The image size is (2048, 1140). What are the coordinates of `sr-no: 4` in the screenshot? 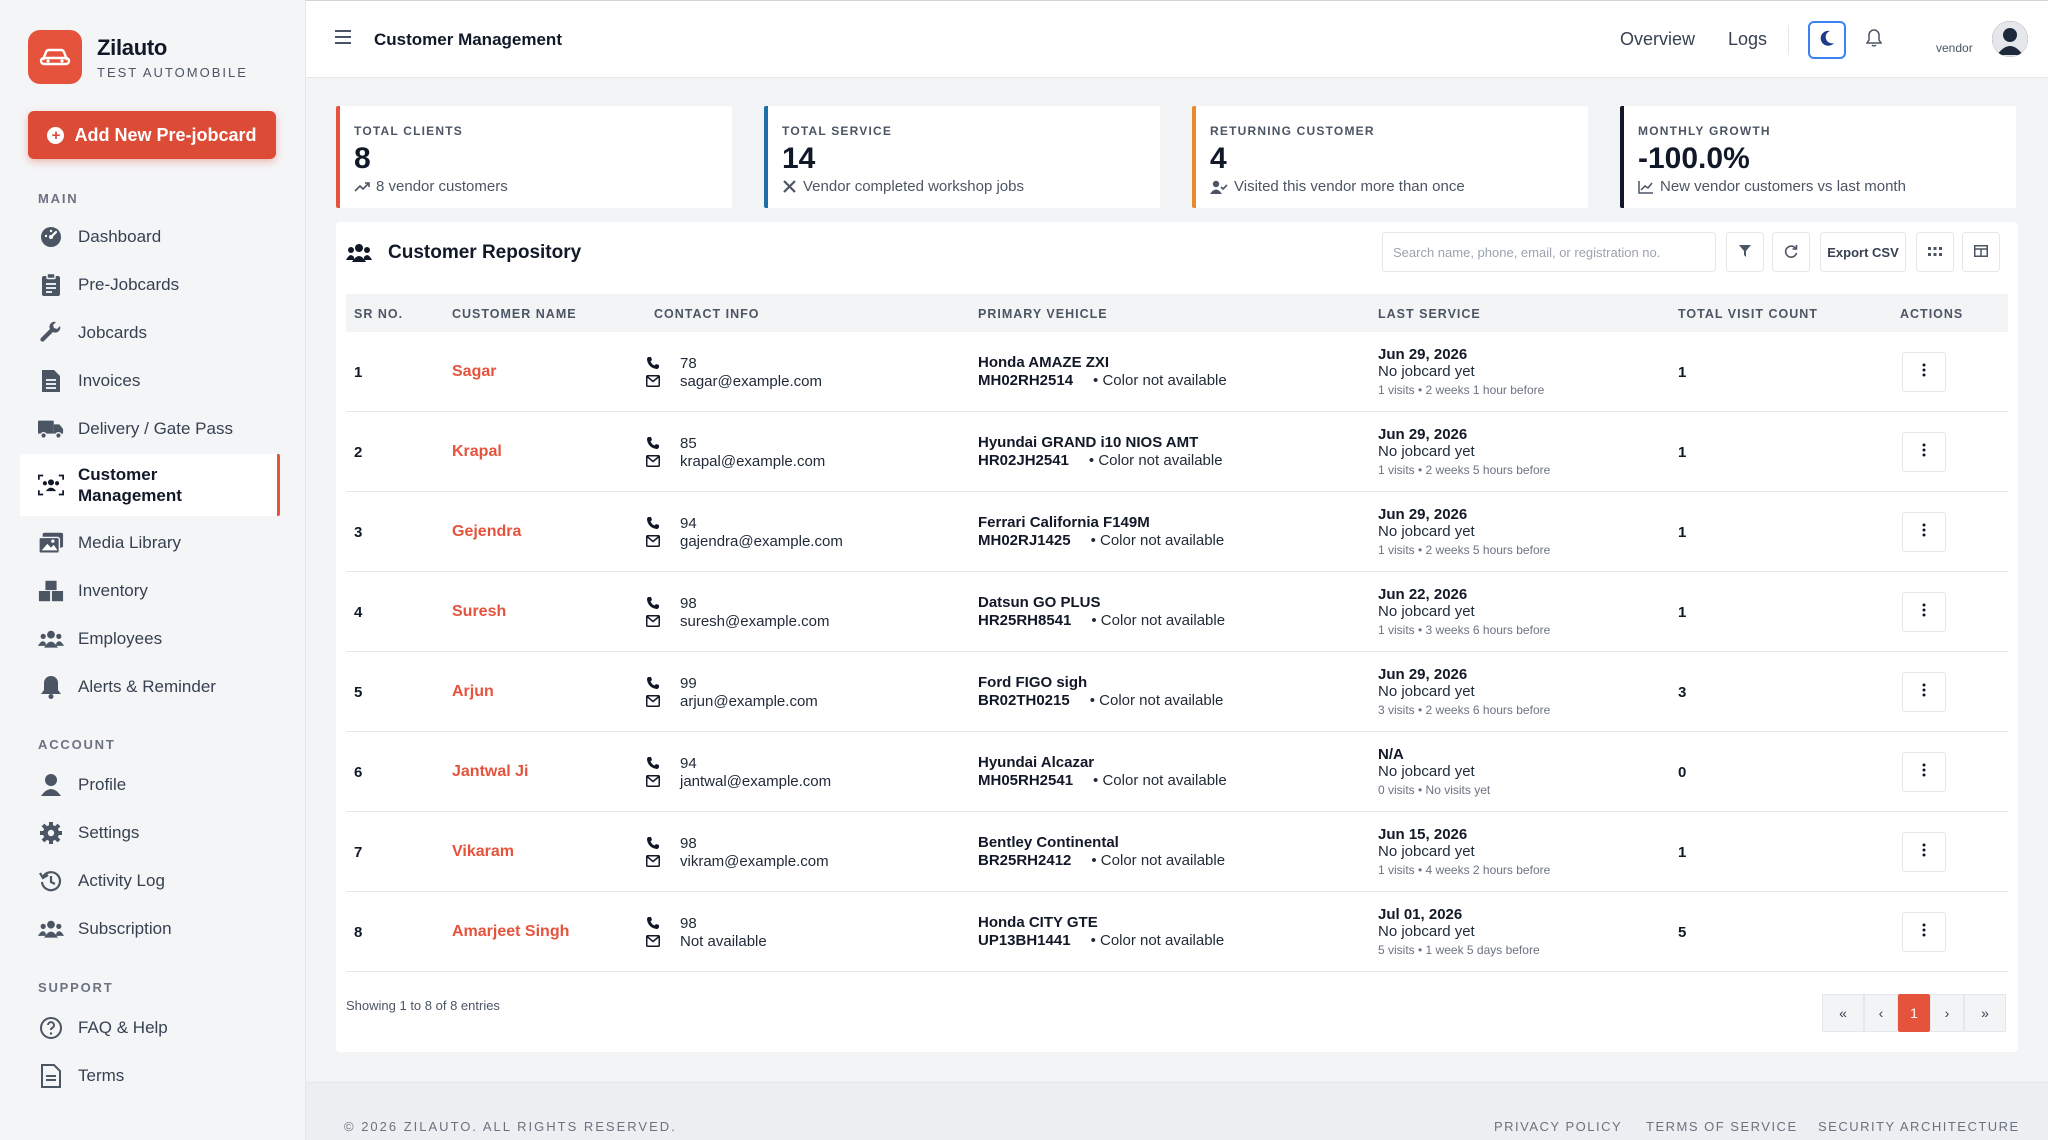 It's located at (358, 612).